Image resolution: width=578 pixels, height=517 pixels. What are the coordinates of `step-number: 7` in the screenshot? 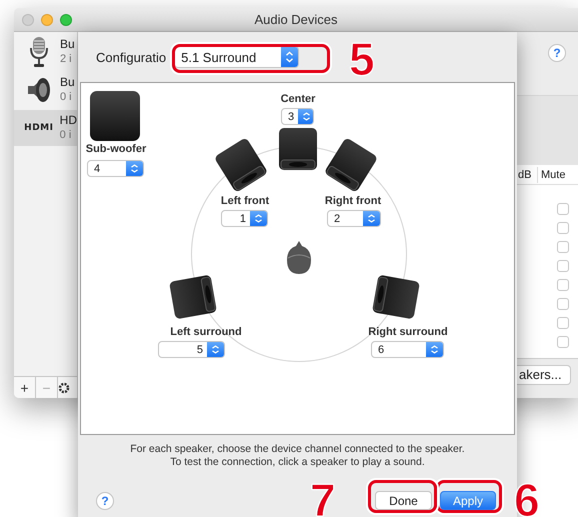 It's located at (323, 497).